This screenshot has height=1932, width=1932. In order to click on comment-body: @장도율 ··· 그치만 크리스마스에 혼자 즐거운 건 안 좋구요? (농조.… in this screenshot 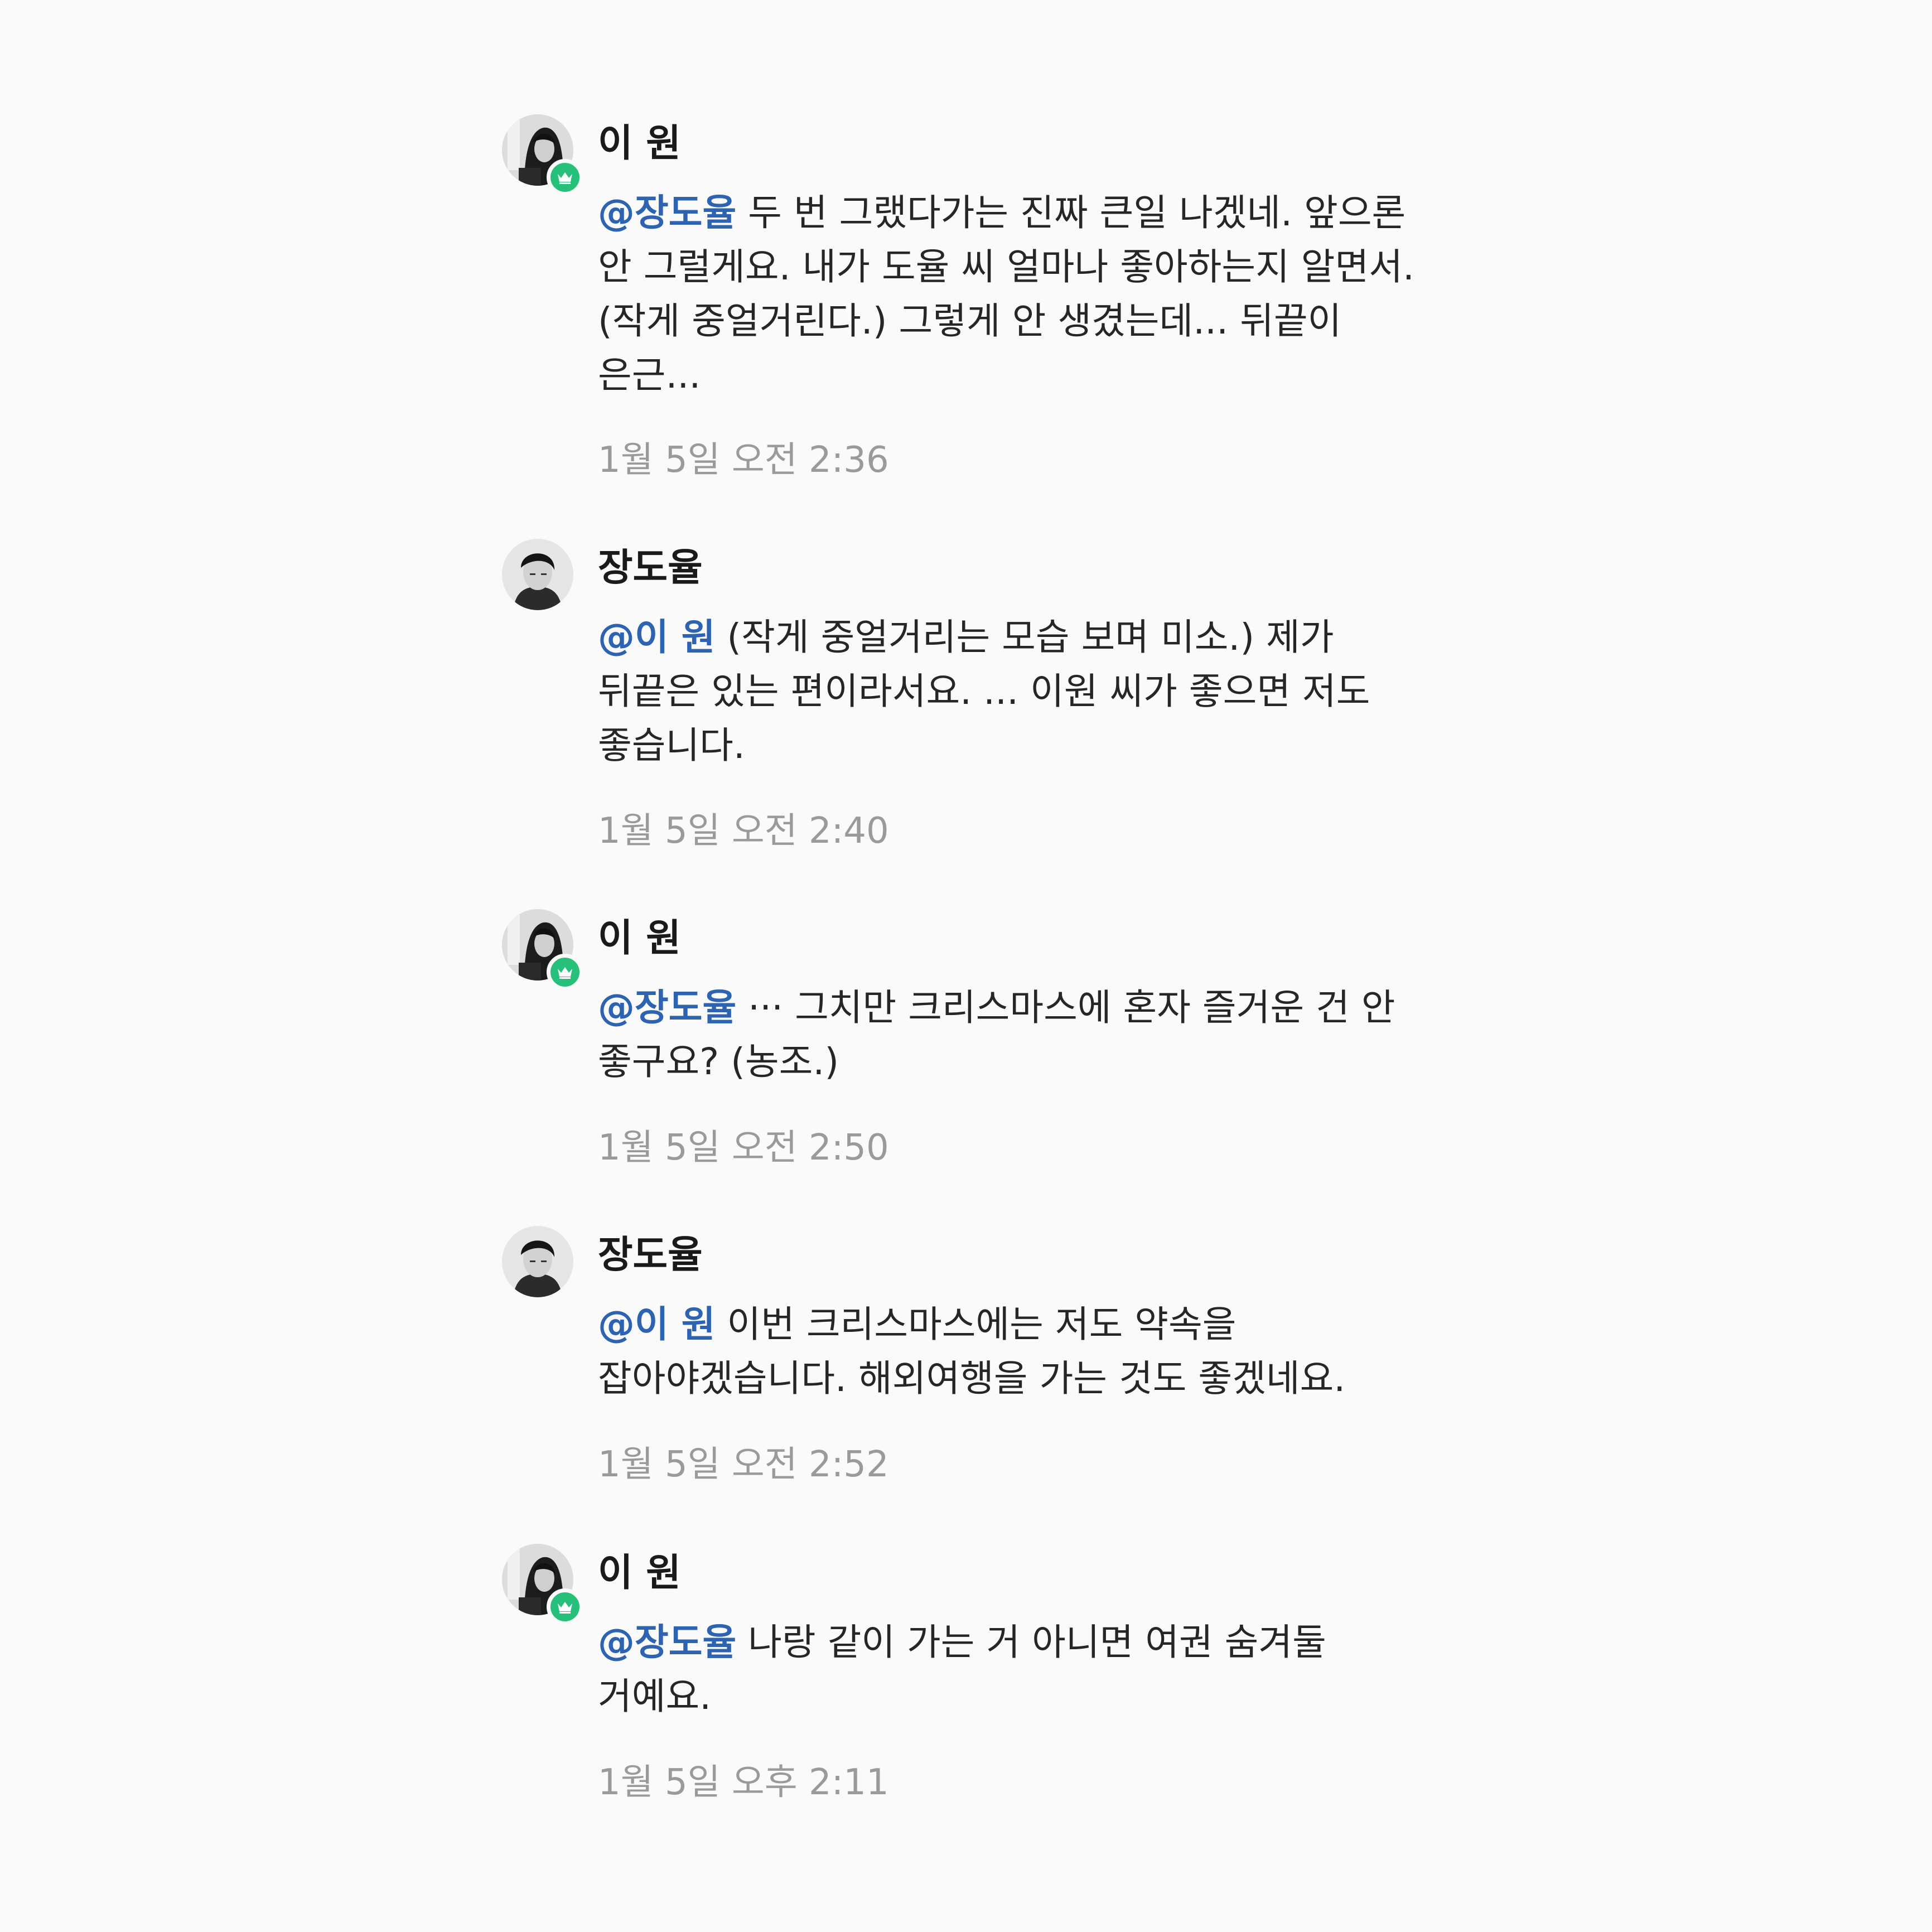, I will do `click(1010, 1035)`.